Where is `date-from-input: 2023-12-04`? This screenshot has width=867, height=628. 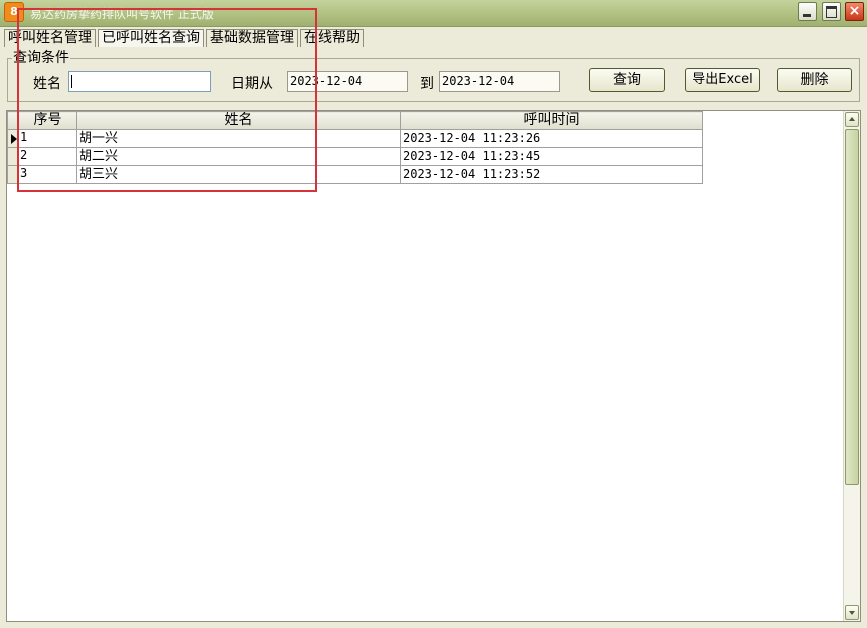 date-from-input: 2023-12-04 is located at coordinates (347, 81).